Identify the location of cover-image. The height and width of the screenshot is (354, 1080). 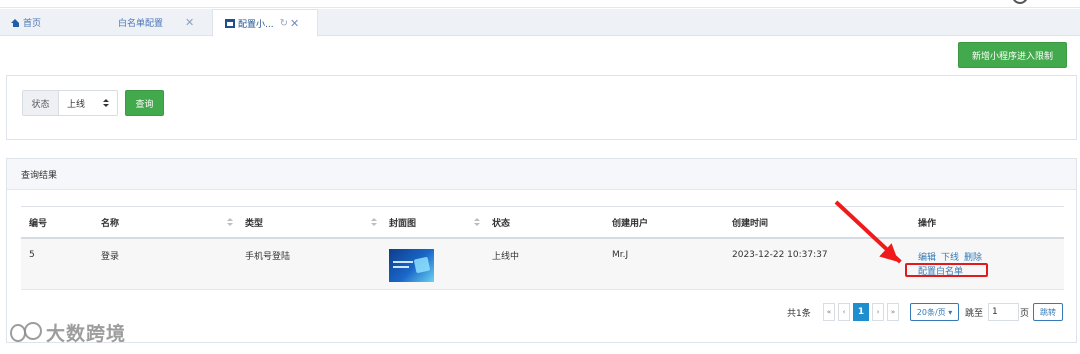
(411, 265).